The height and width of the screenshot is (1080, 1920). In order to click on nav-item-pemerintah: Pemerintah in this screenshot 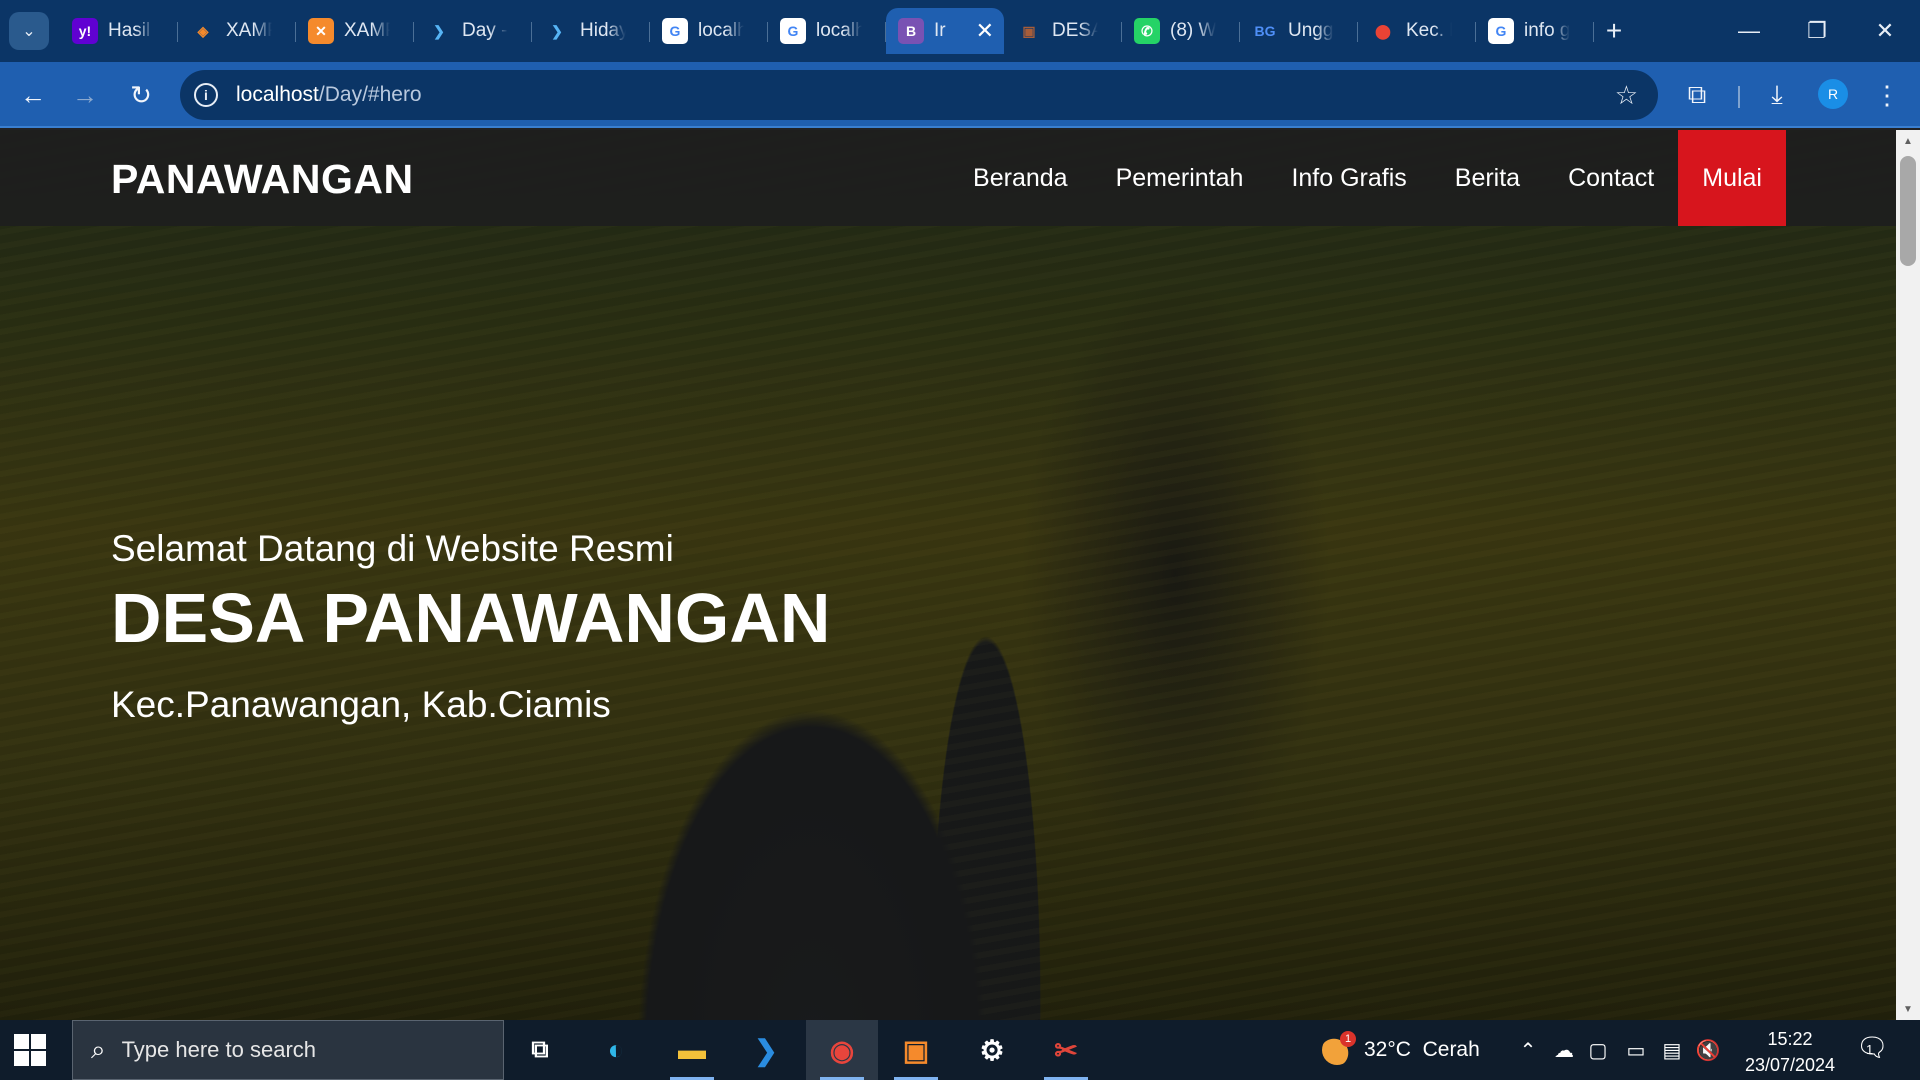, I will do `click(1180, 178)`.